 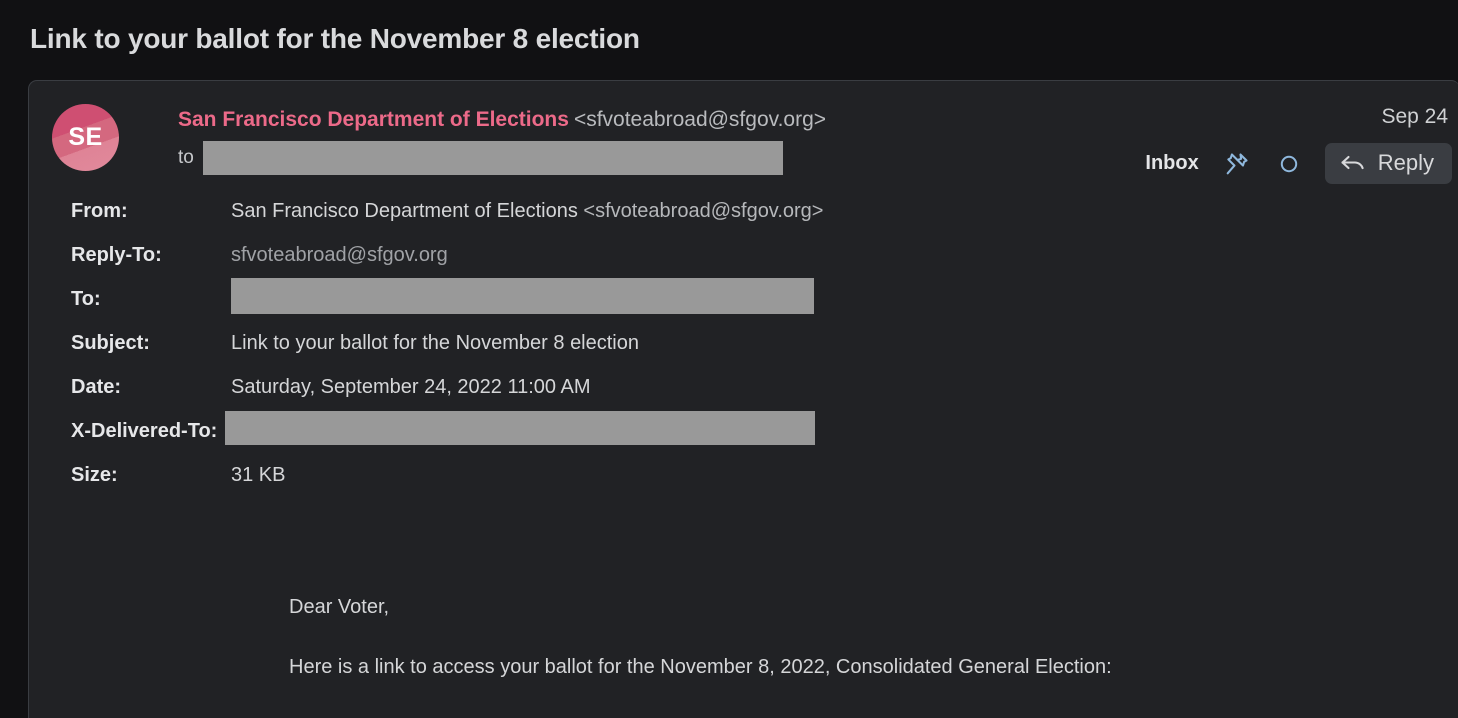 What do you see at coordinates (86, 298) in the screenshot?
I see `header-label-to: To:` at bounding box center [86, 298].